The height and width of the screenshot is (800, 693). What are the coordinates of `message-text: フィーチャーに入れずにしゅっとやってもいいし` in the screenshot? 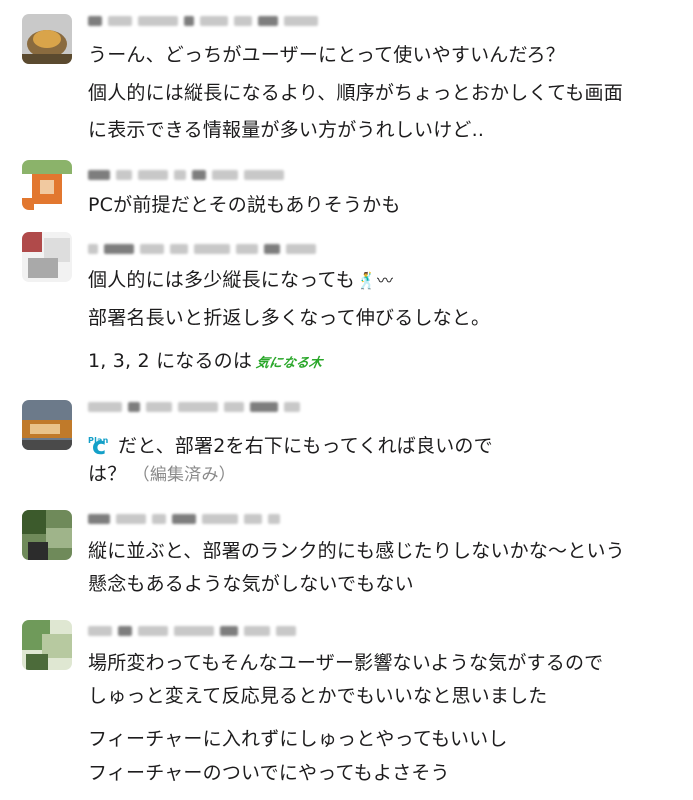 It's located at (298, 739).